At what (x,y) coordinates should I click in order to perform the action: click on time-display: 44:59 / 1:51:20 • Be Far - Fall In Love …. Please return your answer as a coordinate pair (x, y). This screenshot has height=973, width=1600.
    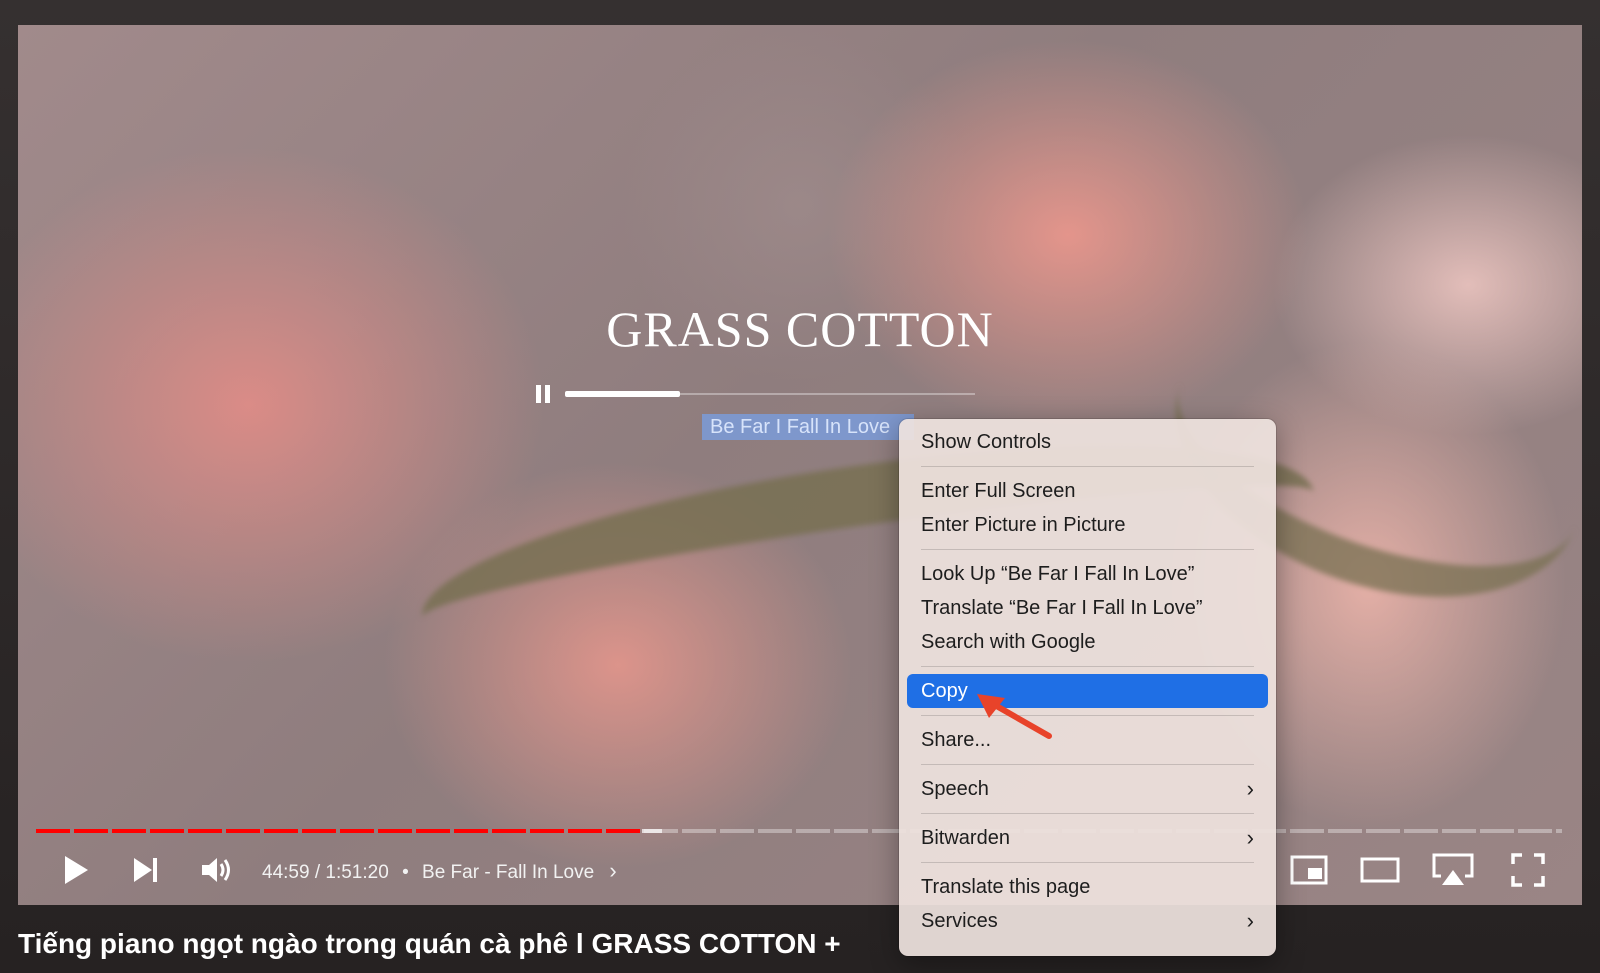
    Looking at the image, I should click on (439, 870).